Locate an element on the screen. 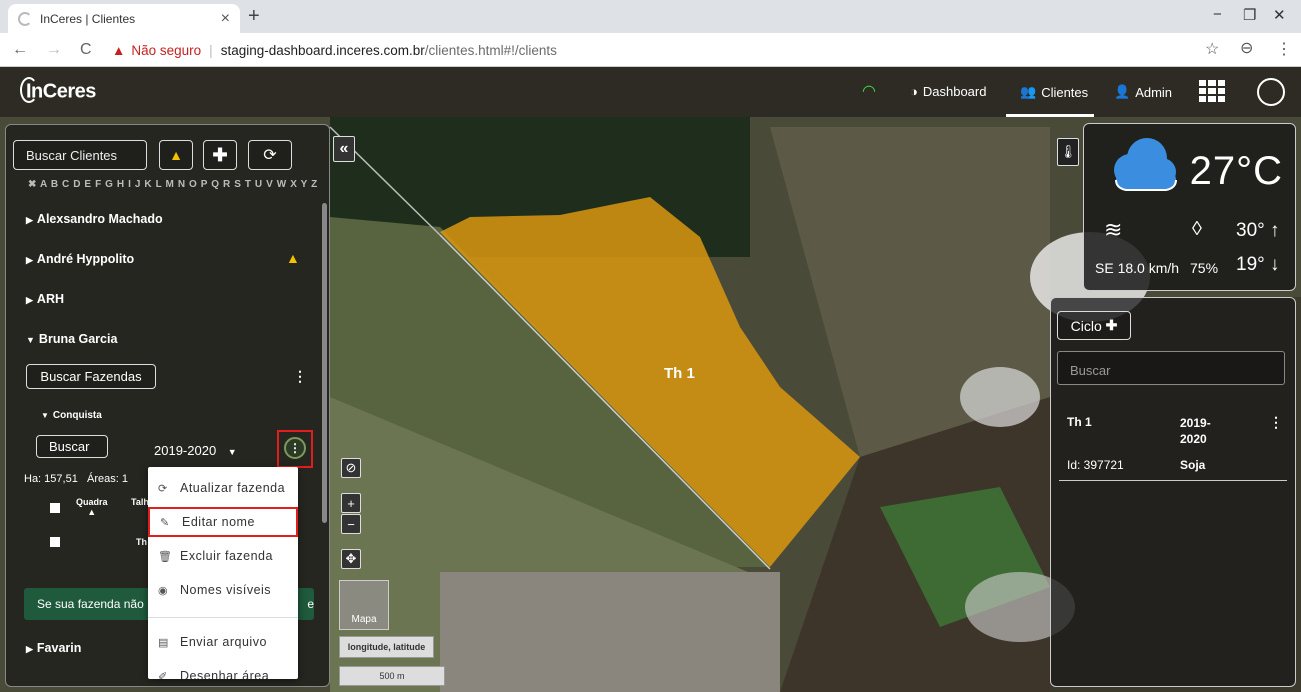  field-crop: Soja is located at coordinates (1193, 465).